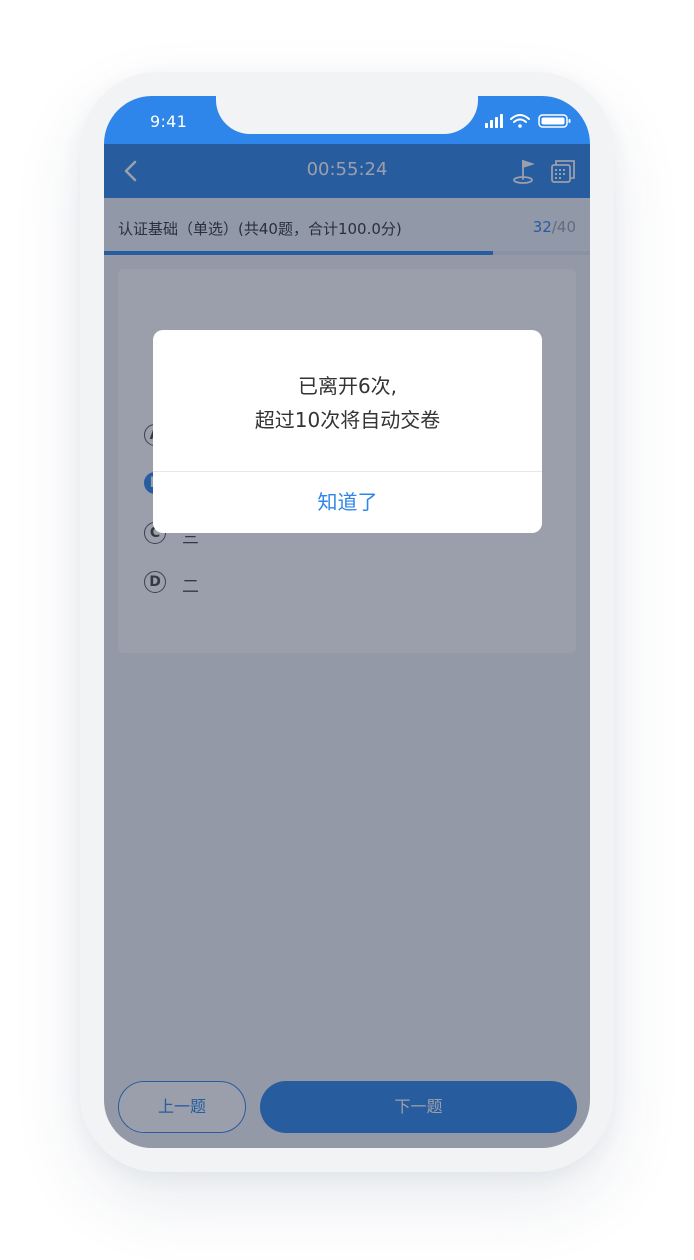 The height and width of the screenshot is (1260, 694). What do you see at coordinates (347, 420) in the screenshot?
I see `dialog-message-line2: 超过10次将自动交卷` at bounding box center [347, 420].